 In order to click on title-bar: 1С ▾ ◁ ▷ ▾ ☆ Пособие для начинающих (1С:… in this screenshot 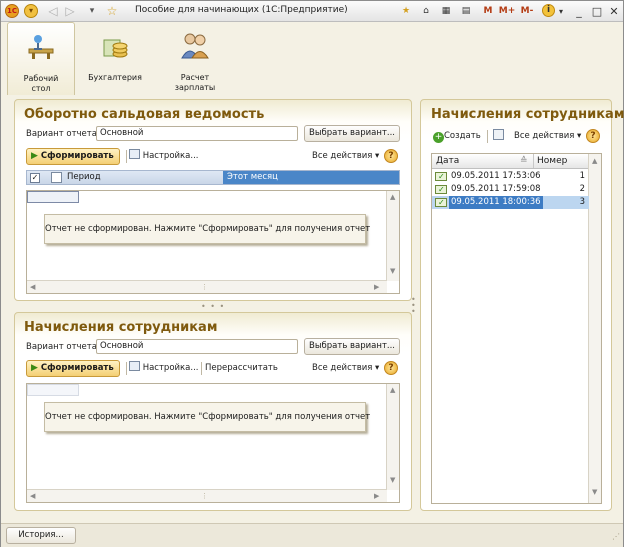, I will do `click(312, 11)`.